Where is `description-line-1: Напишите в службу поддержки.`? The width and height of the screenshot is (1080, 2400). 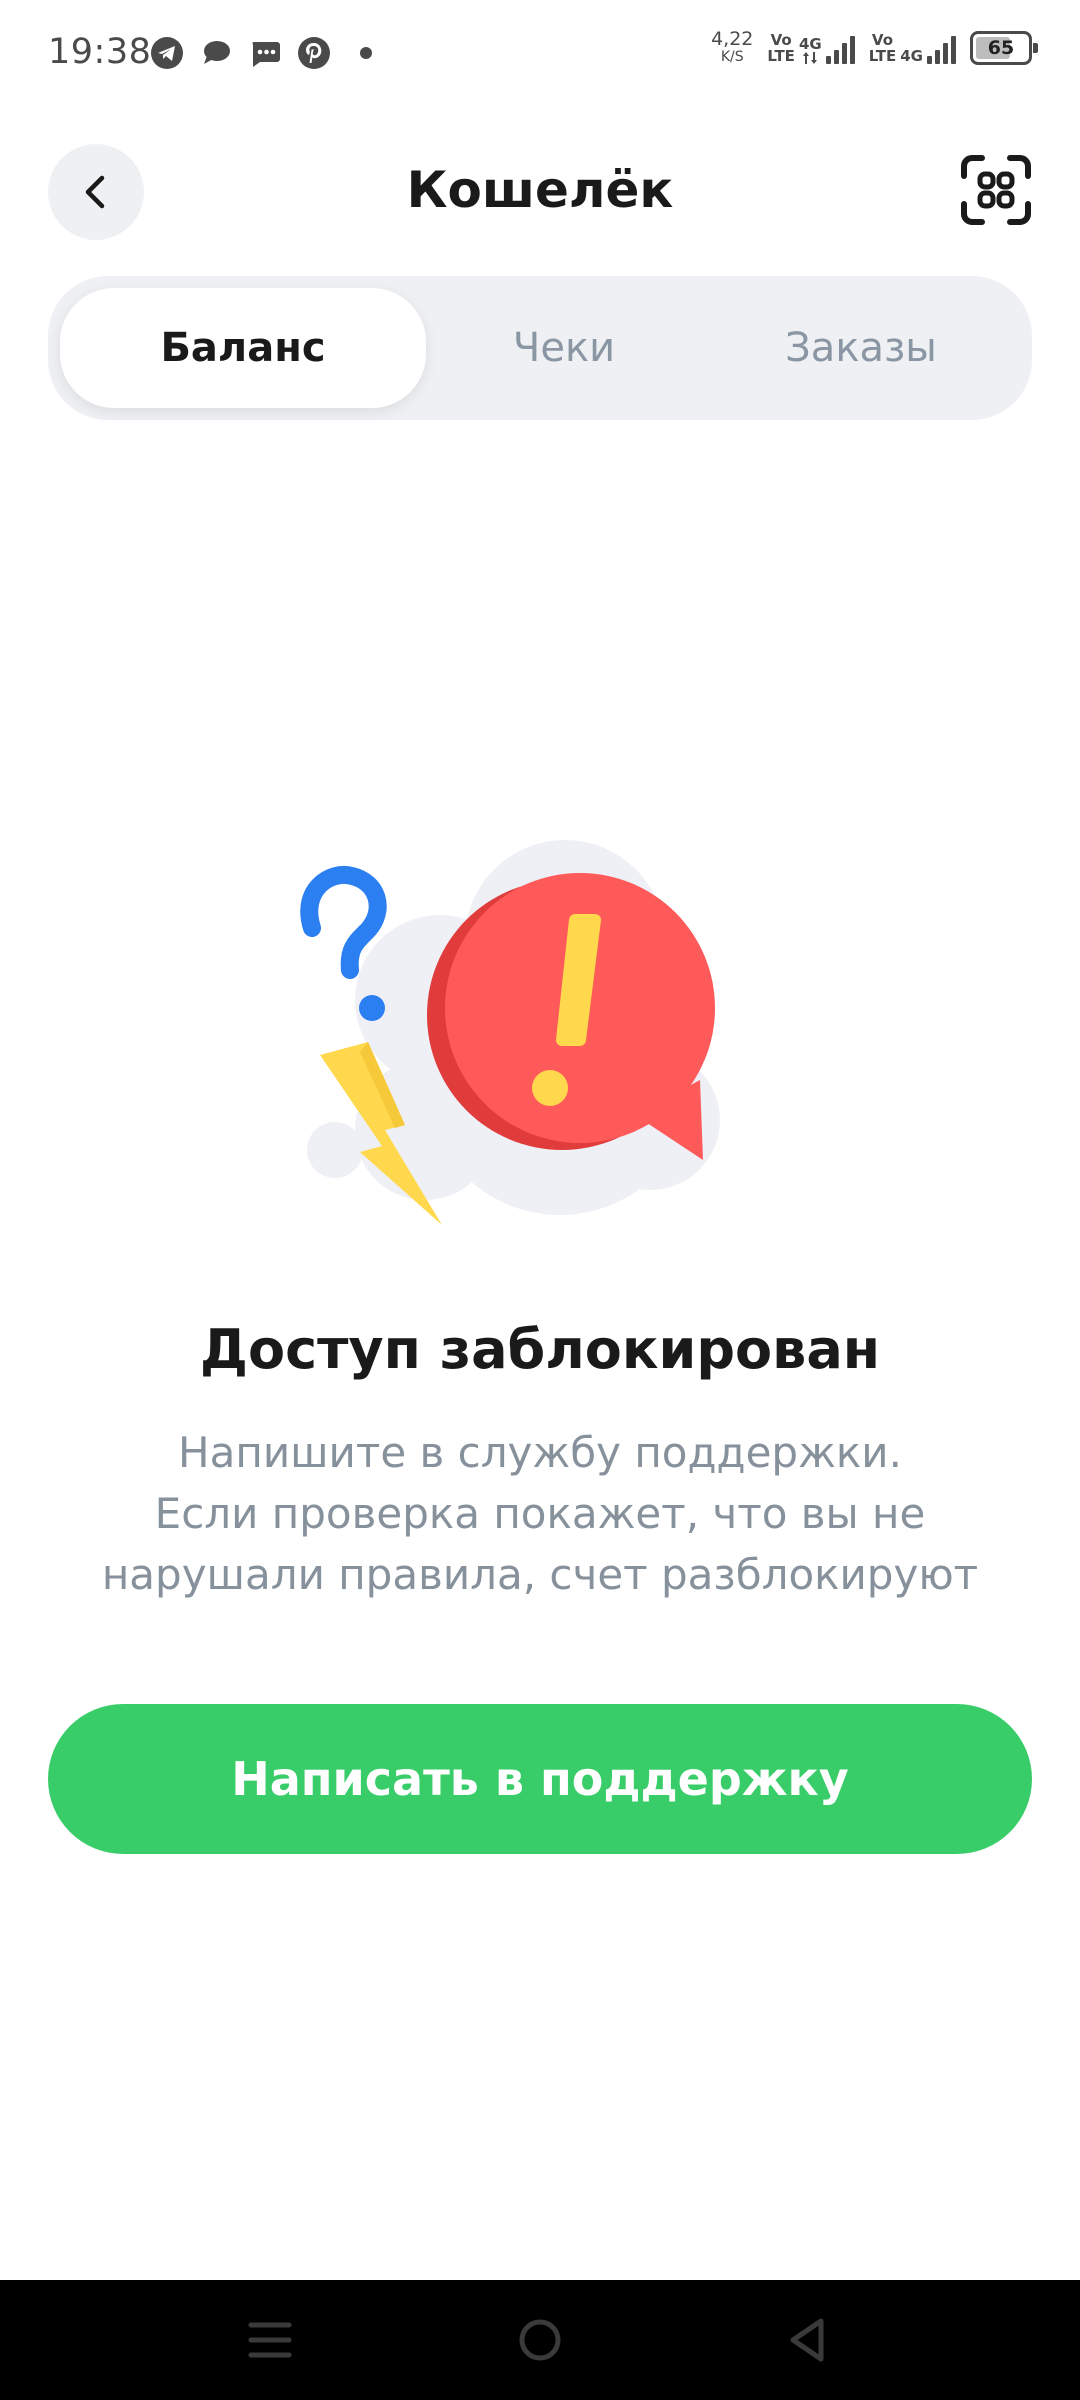
description-line-1: Напишите в службу поддержки. is located at coordinates (540, 1452).